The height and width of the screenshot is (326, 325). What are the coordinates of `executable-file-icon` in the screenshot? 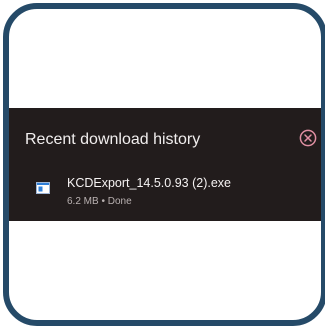 It's located at (43, 188).